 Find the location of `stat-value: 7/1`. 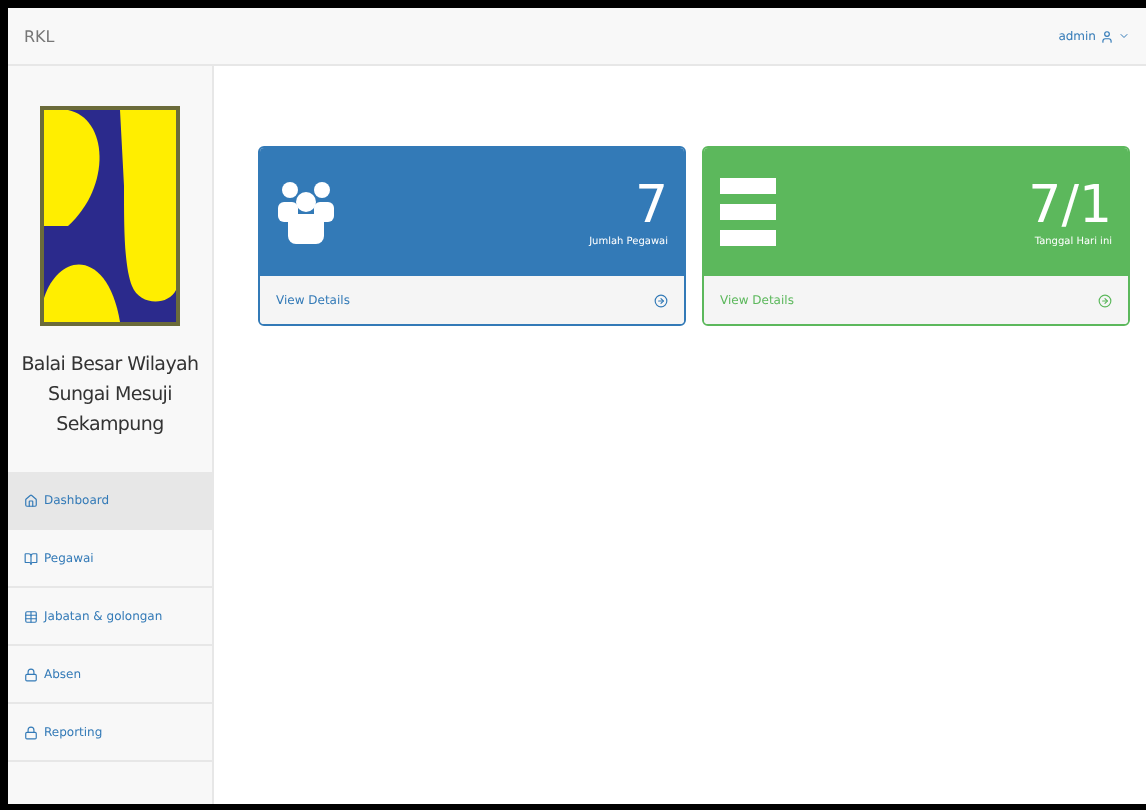

stat-value: 7/1 is located at coordinates (1070, 206).